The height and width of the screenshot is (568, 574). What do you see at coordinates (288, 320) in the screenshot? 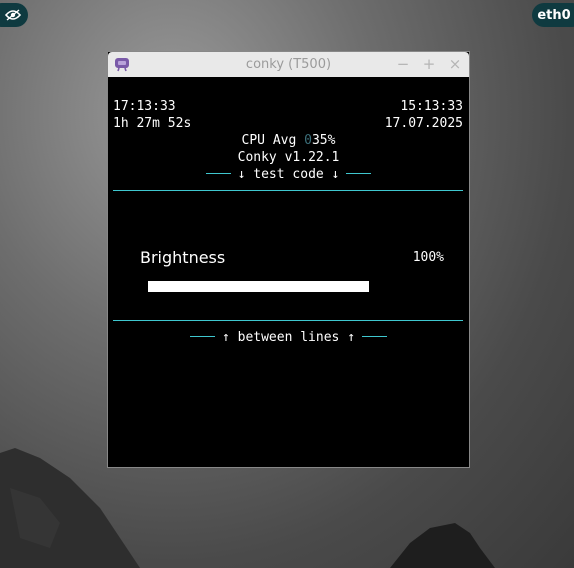
I see `bottom-separator-line` at bounding box center [288, 320].